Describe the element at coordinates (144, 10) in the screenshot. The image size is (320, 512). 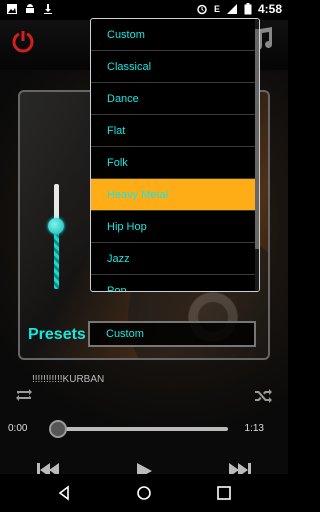
I see `status-bar: E 4:58` at that location.